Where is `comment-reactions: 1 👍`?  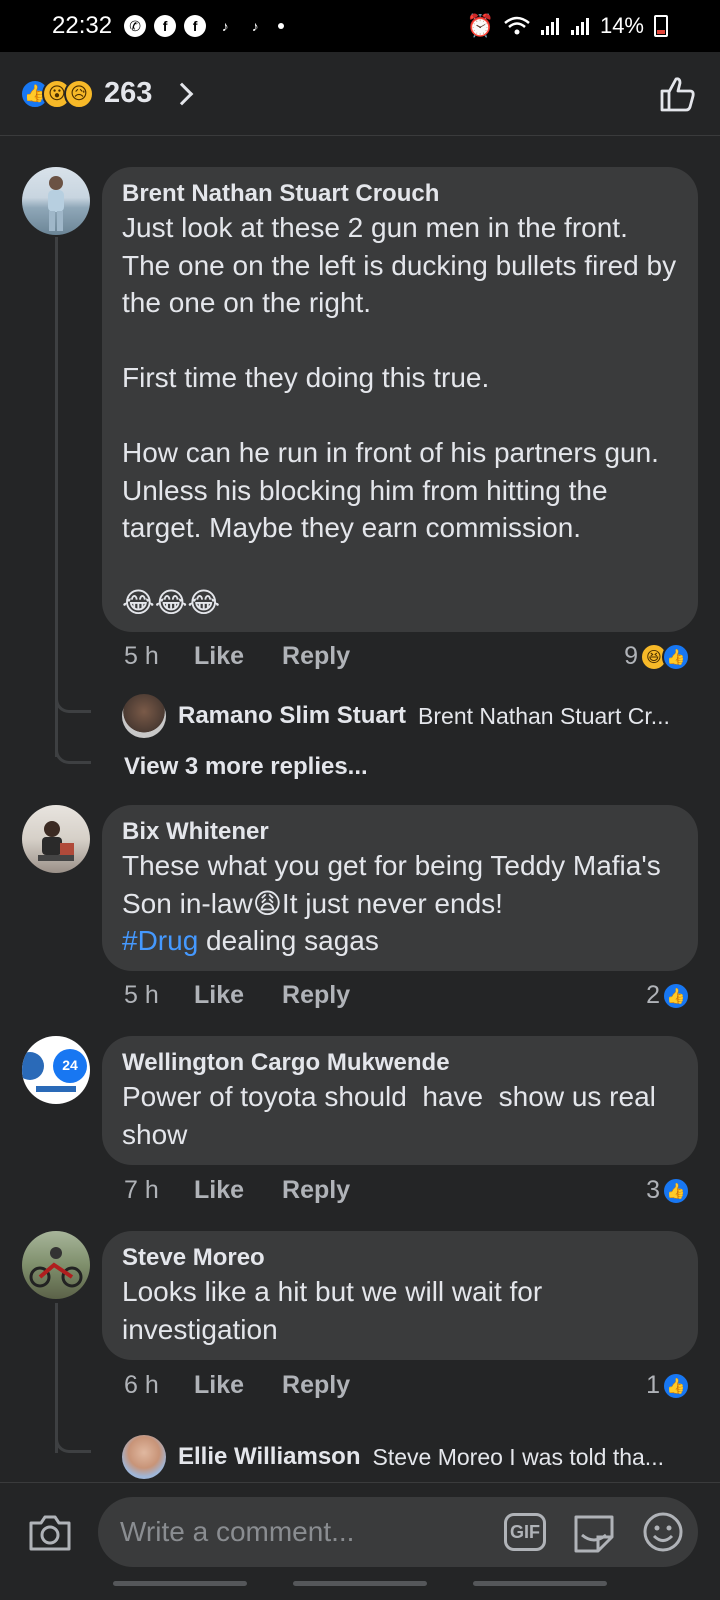
comment-reactions: 1 👍 is located at coordinates (668, 1385).